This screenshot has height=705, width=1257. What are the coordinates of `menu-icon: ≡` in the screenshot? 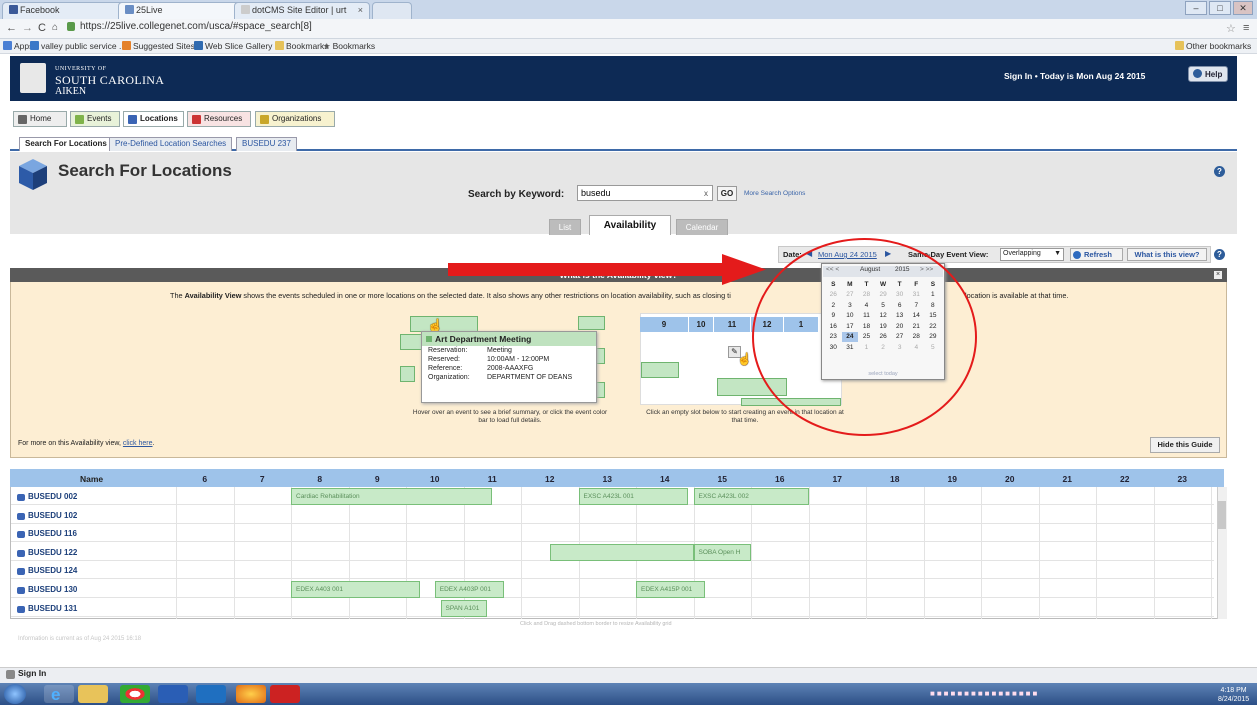 It's located at (1246, 28).